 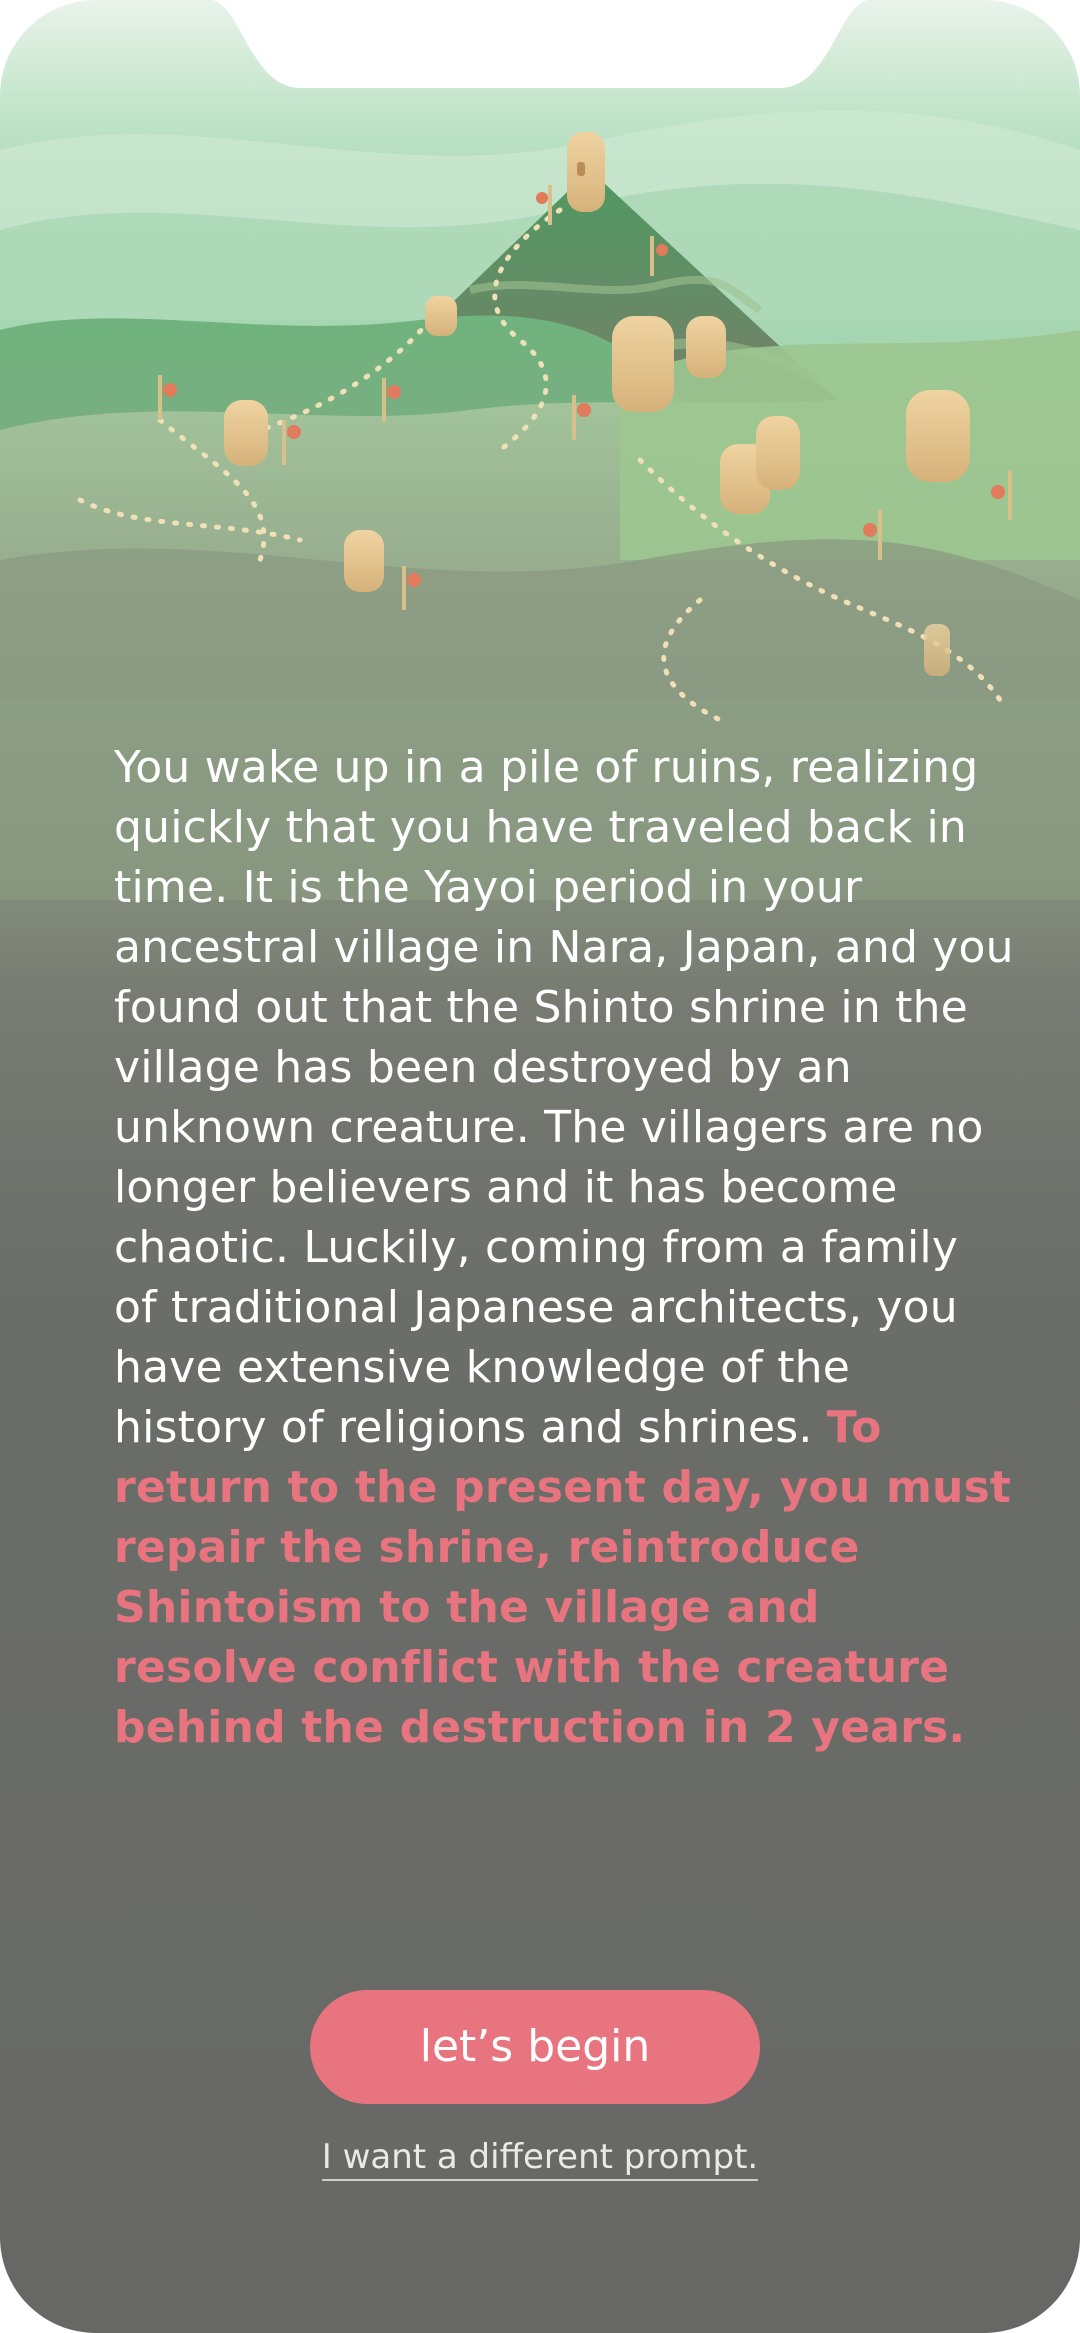 I want to click on different-prompt-link: I want a different prompt., so click(x=540, y=2159).